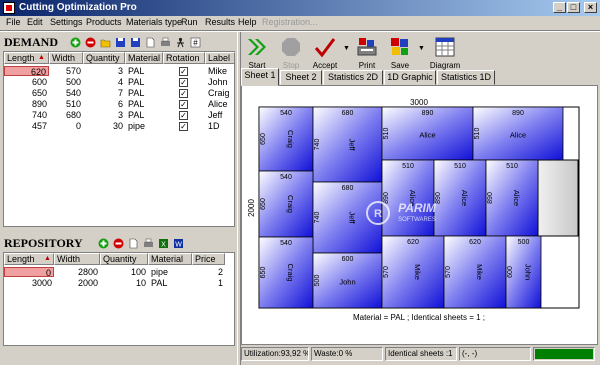 This screenshot has height=365, width=600. What do you see at coordinates (170, 259) in the screenshot?
I see `repo-column-header-material: Material` at bounding box center [170, 259].